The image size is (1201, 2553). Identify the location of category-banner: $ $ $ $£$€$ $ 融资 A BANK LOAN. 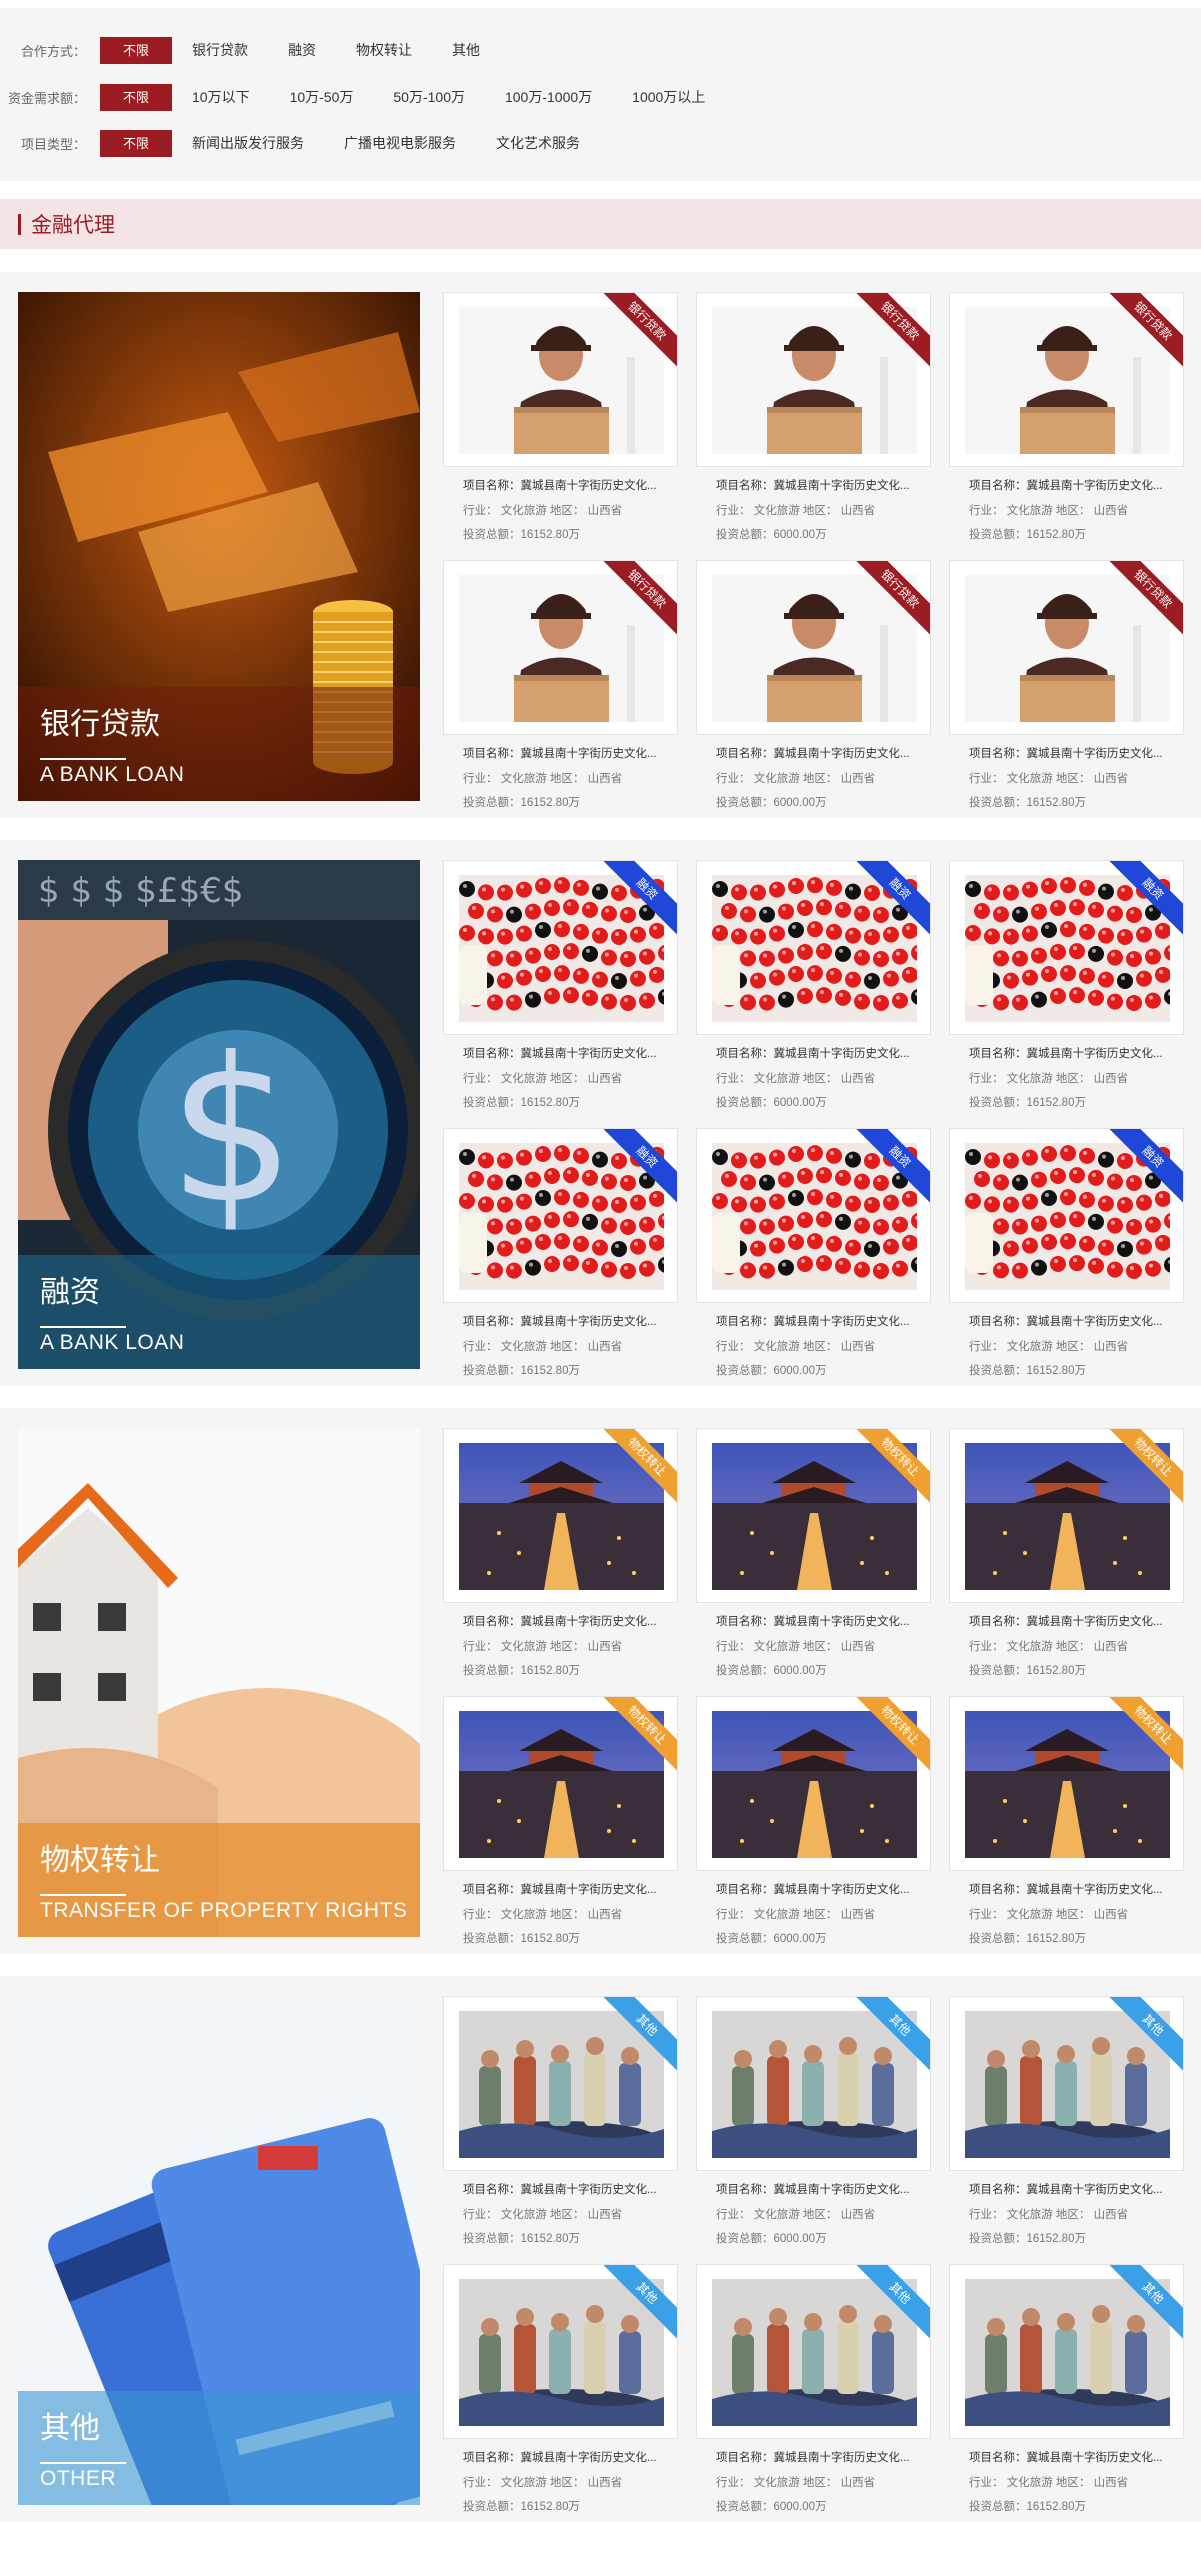
(219, 1114).